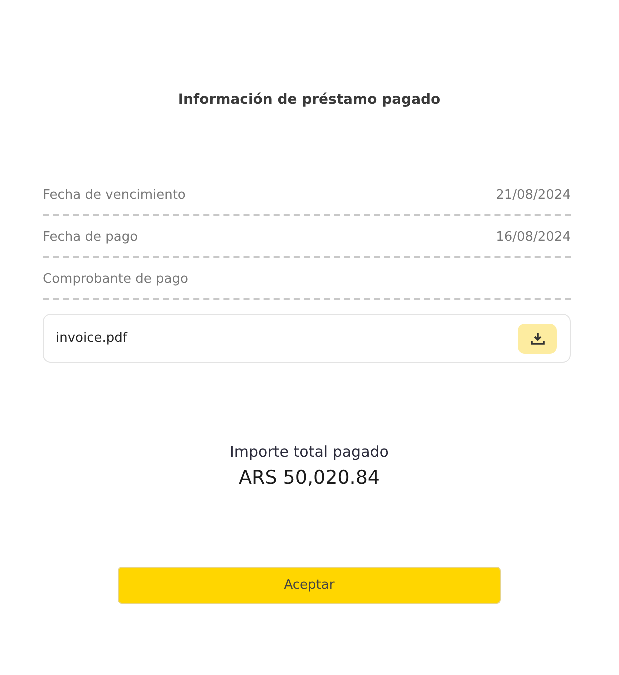 The width and height of the screenshot is (619, 675). Describe the element at coordinates (309, 100) in the screenshot. I see `dialog-title: Información de préstamo pagado` at that location.